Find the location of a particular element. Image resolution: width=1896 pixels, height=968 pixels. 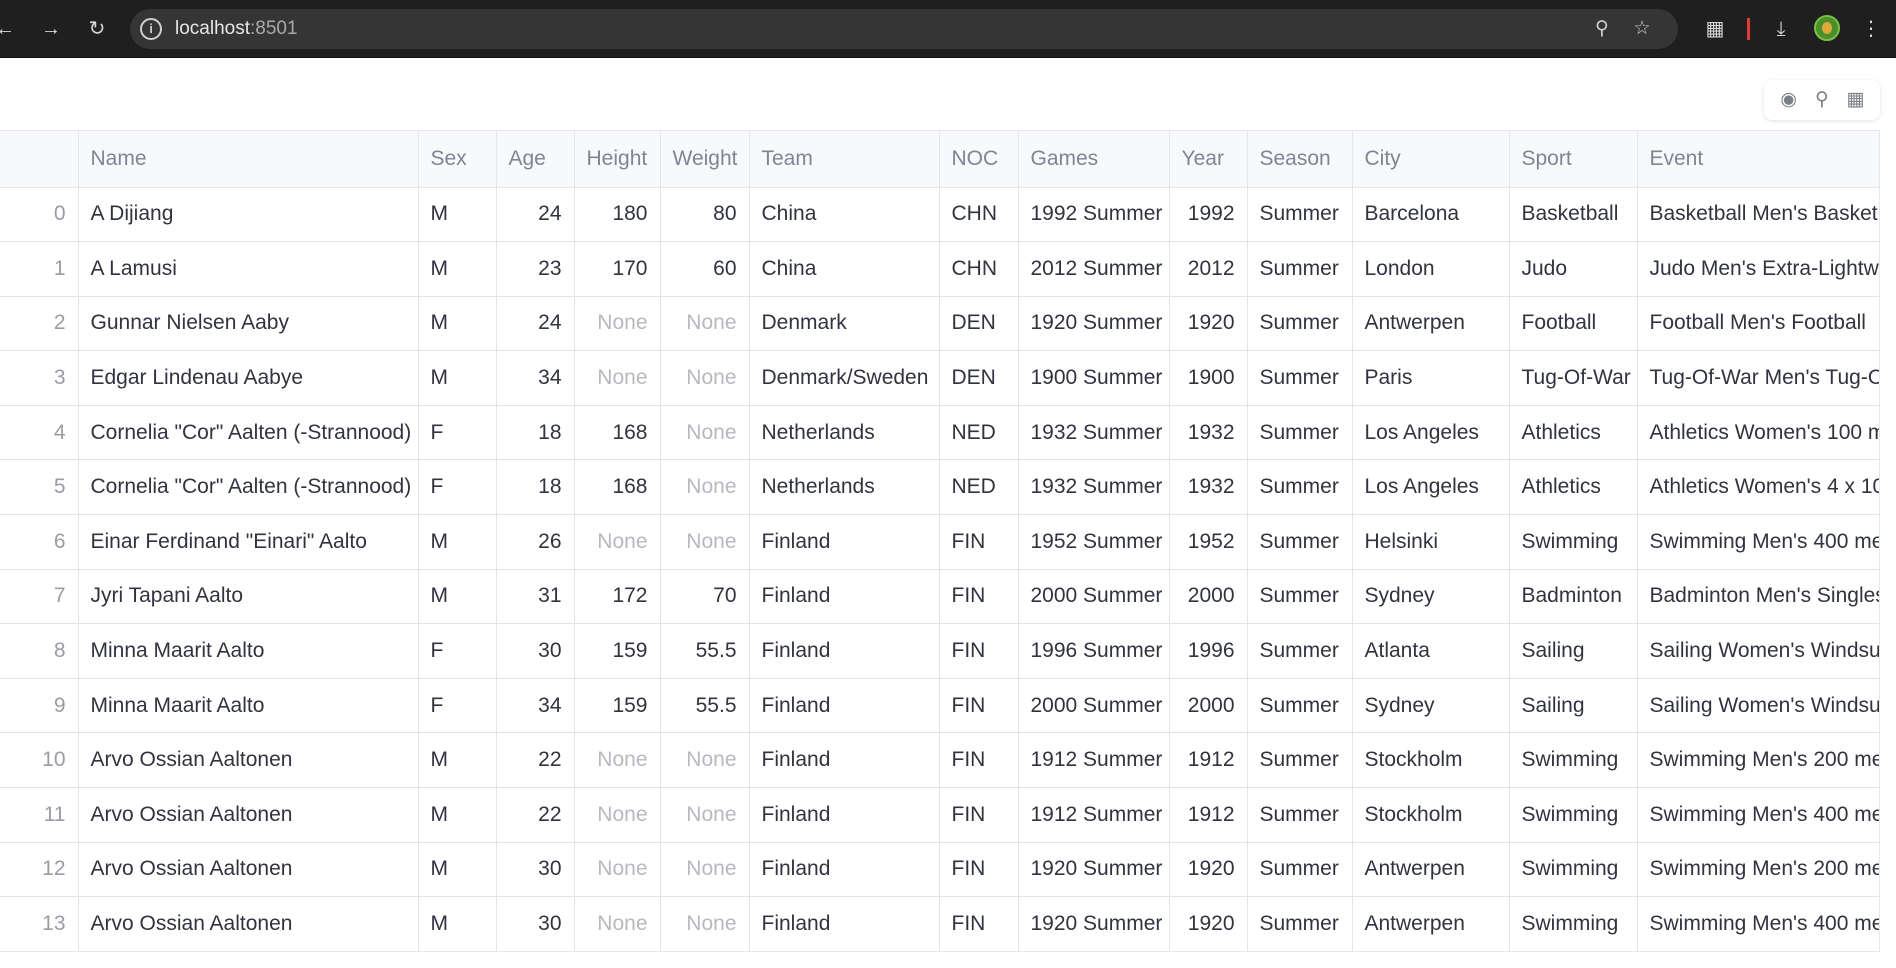

cell-name: A Dijiang is located at coordinates (248, 215).